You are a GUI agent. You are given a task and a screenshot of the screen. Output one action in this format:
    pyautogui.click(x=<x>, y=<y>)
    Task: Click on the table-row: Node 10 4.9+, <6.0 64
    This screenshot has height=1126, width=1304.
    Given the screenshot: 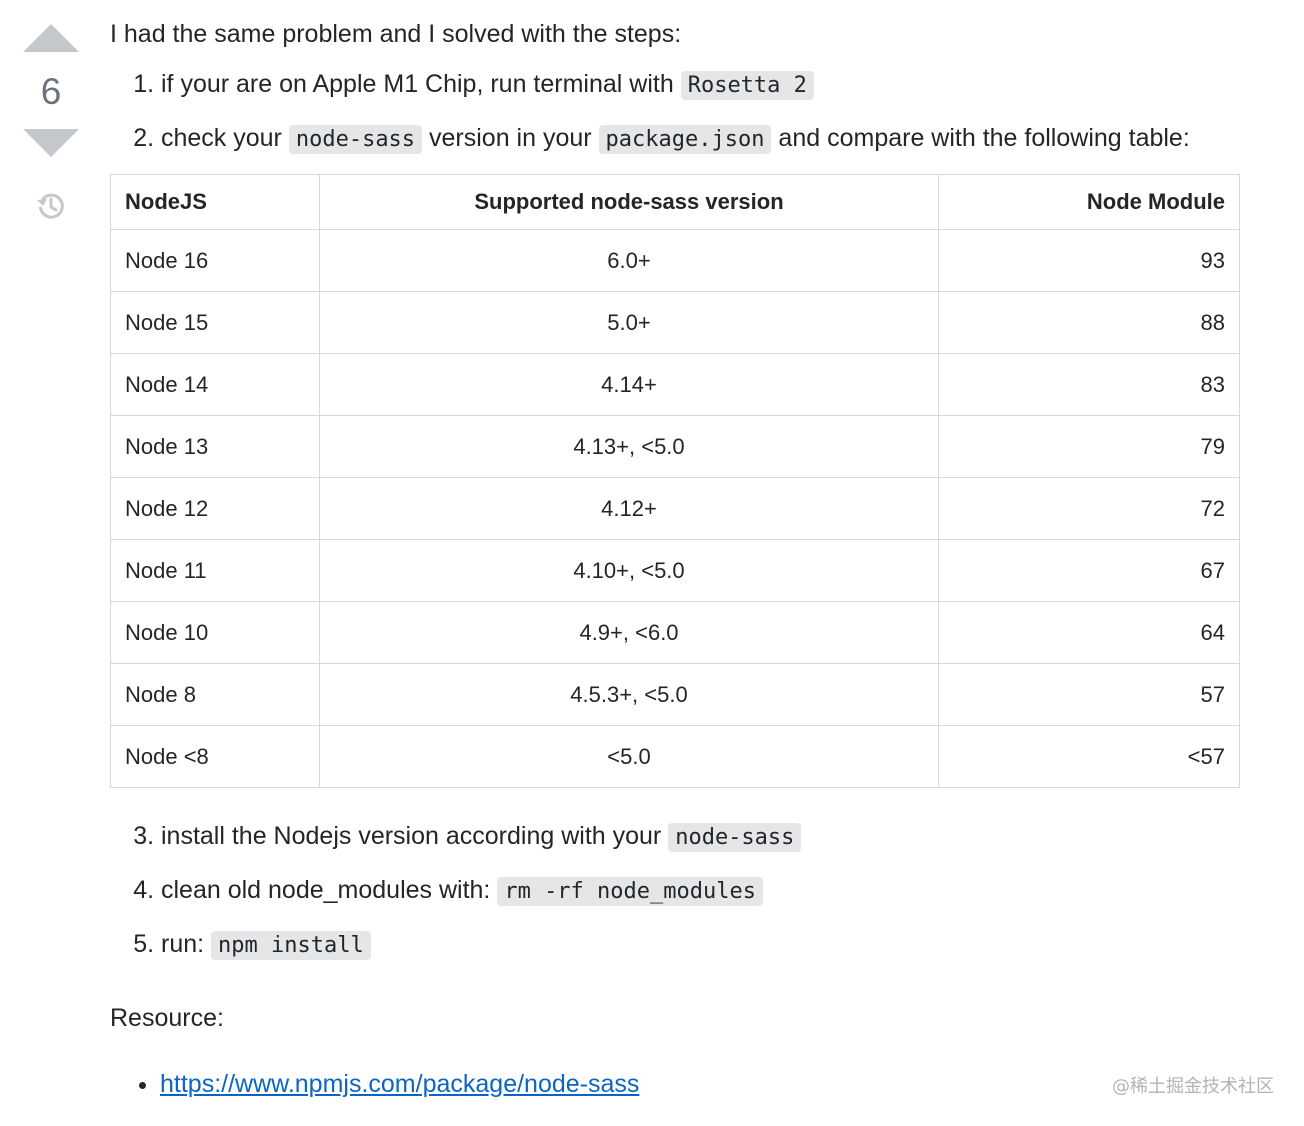 What is the action you would take?
    pyautogui.click(x=675, y=632)
    